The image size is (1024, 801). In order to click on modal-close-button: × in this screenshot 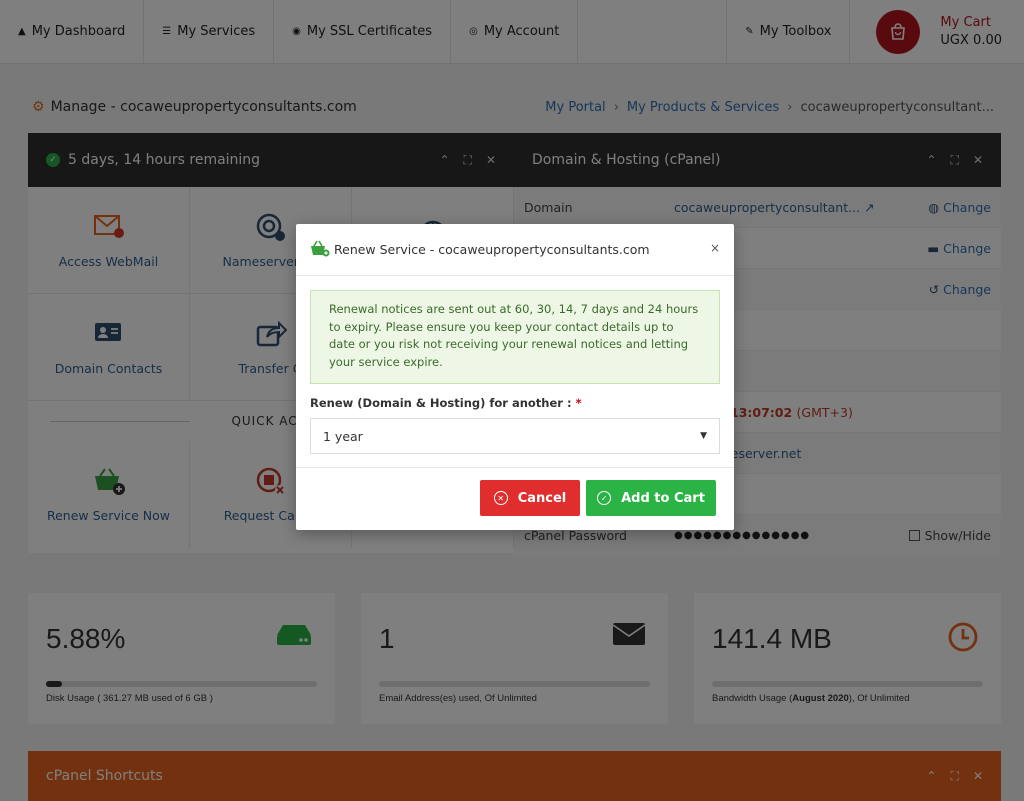, I will do `click(715, 248)`.